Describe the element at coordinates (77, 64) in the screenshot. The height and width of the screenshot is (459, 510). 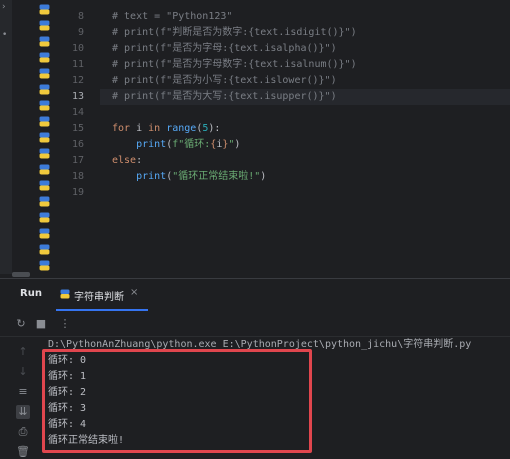
I see `line-number: 11` at that location.